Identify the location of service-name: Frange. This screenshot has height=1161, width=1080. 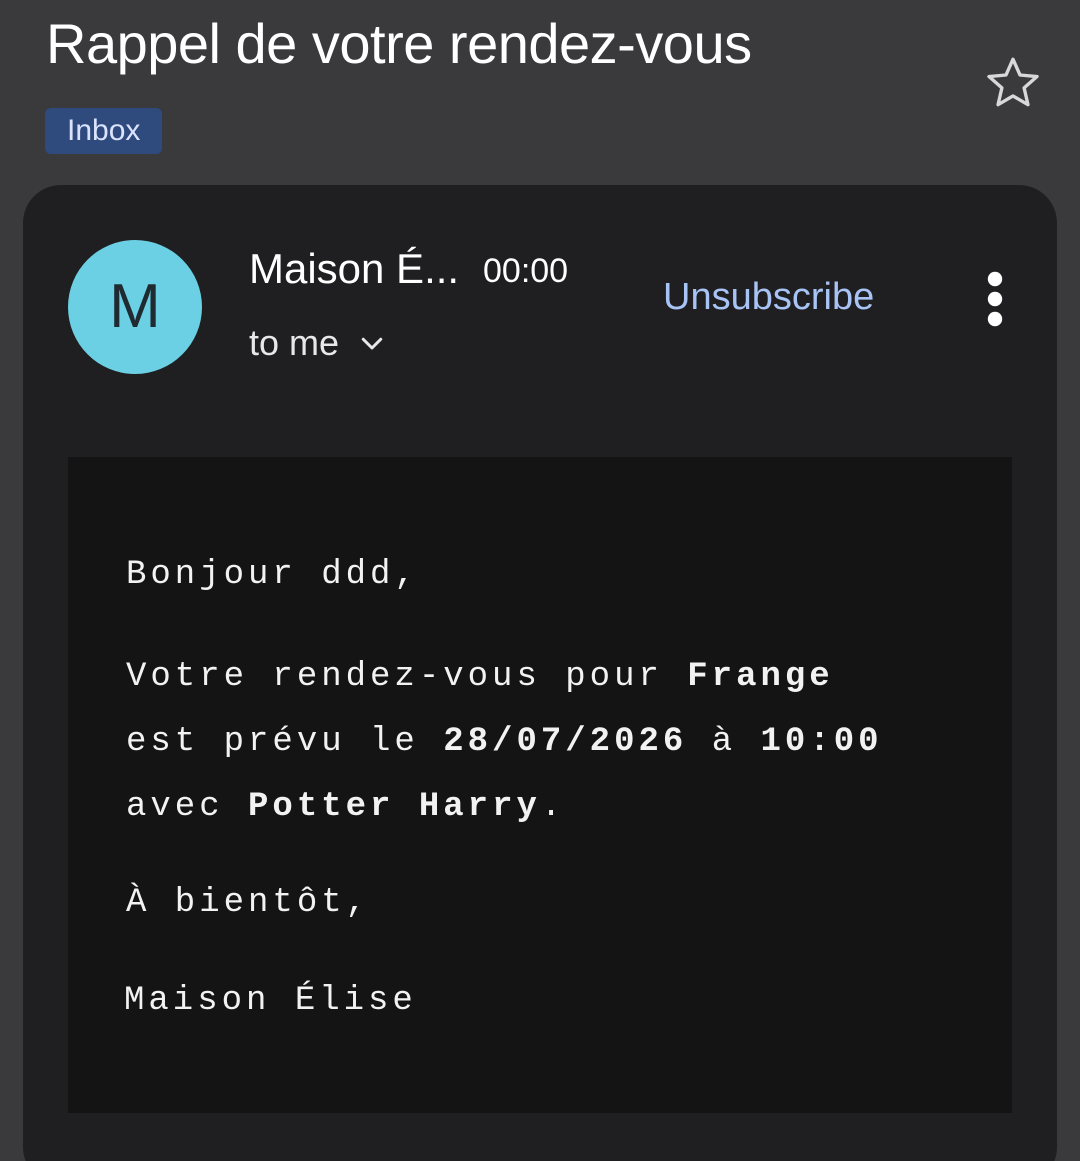
(760, 677).